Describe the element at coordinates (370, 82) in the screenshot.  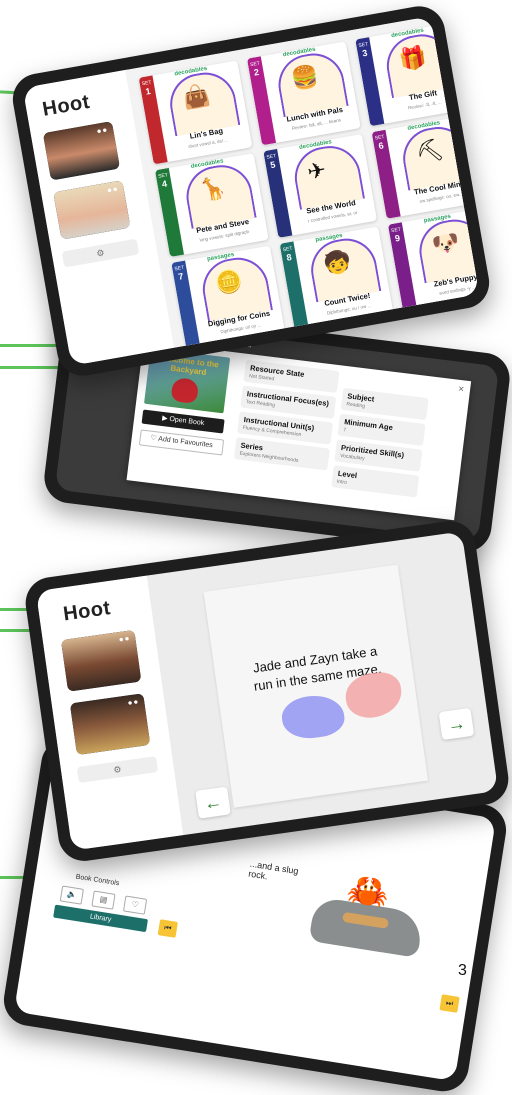
I see `book-spine: SET 3` at that location.